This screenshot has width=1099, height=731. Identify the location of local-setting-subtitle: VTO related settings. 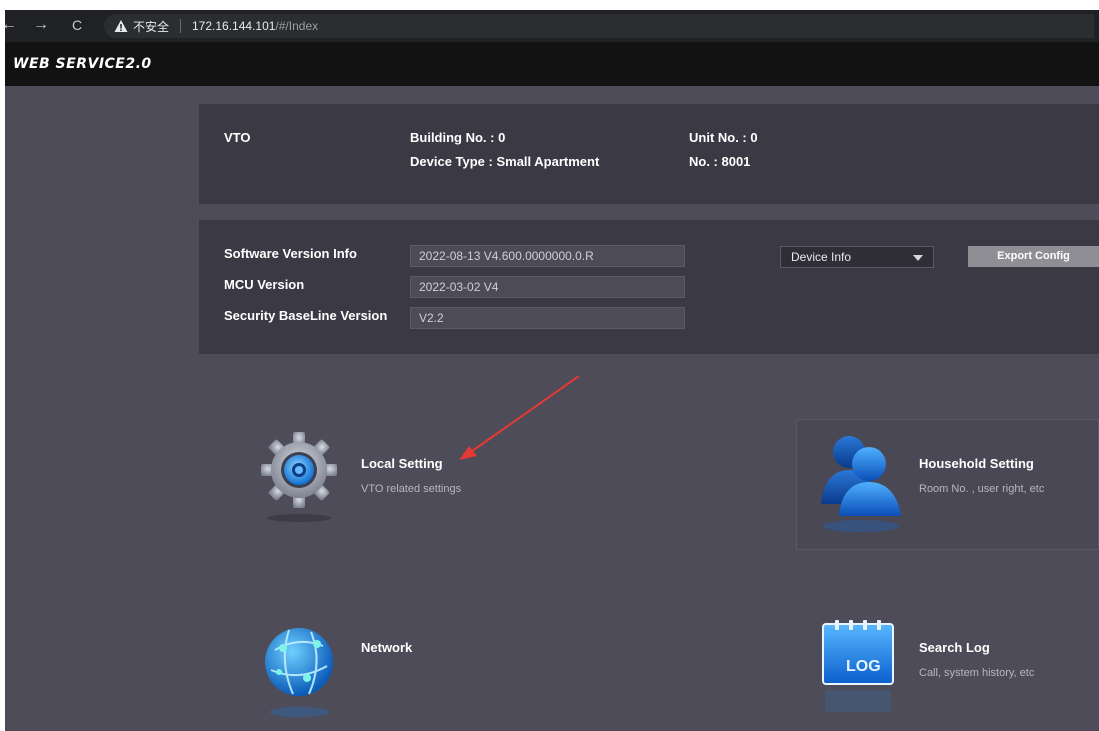
(411, 489).